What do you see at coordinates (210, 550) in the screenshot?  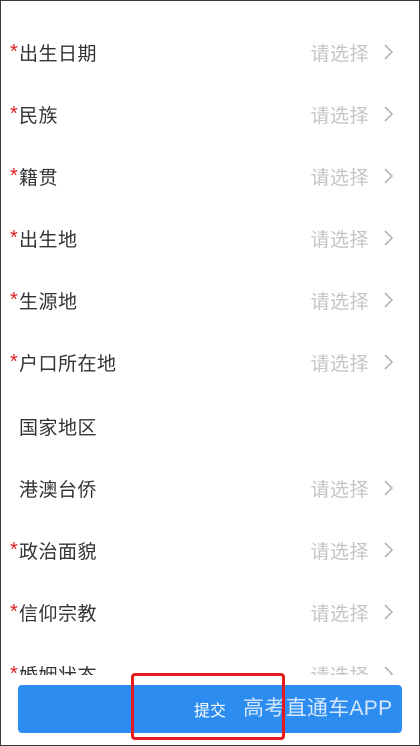 I see `form-row-political-status: * 政治面貌 请选择` at bounding box center [210, 550].